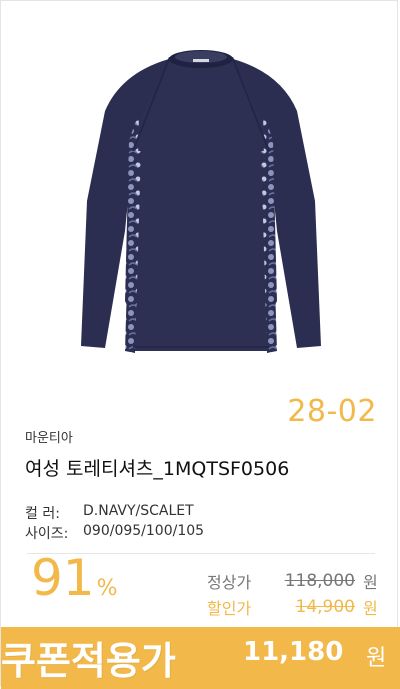 Image resolution: width=400 pixels, height=689 pixels. Describe the element at coordinates (325, 607) in the screenshot. I see `sale-price: 14,900` at that location.